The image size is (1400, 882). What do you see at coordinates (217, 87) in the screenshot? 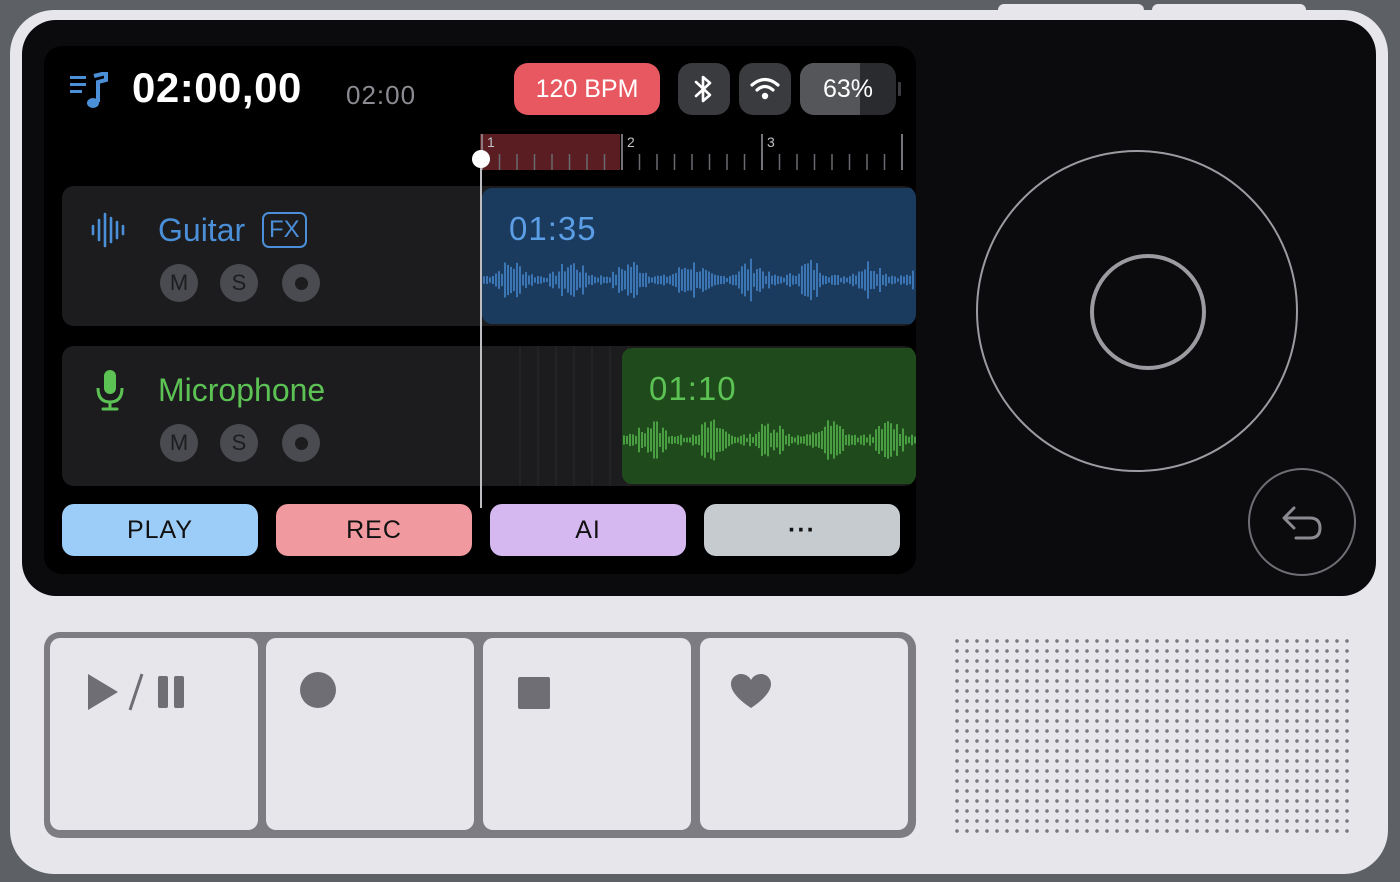
I see `elapsed-time: 02:00,00` at bounding box center [217, 87].